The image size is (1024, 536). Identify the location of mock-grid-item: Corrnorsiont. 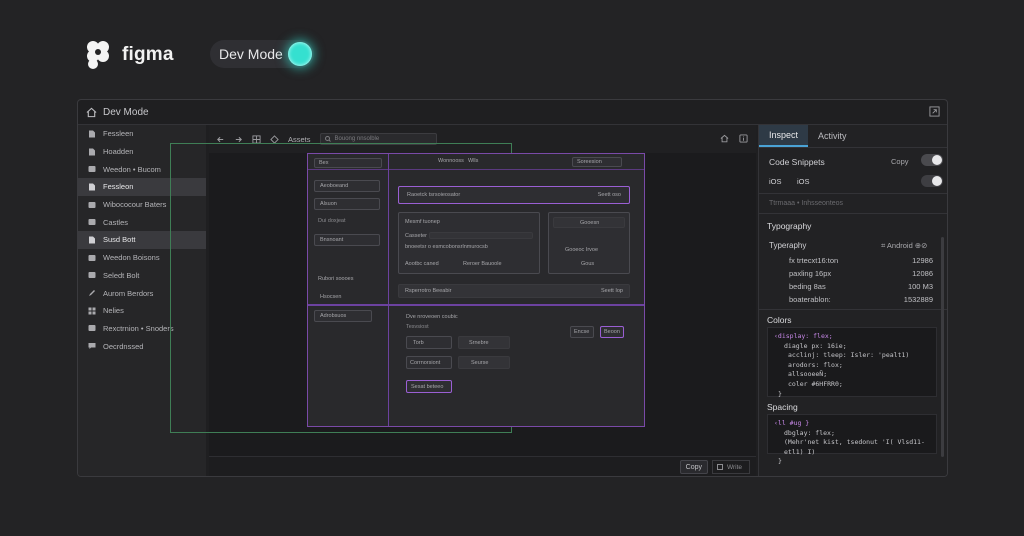
(429, 362).